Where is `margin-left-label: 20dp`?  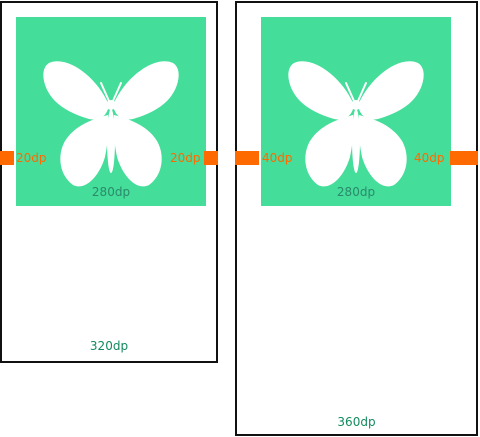
margin-left-label: 20dp is located at coordinates (31, 158).